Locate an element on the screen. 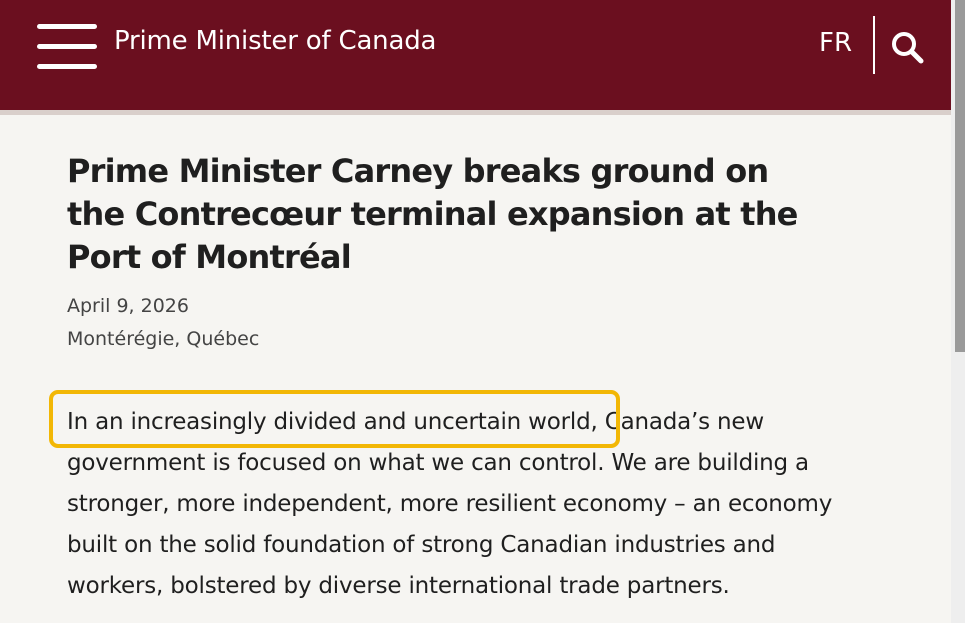 This screenshot has height=623, width=965. search-icon is located at coordinates (907, 47).